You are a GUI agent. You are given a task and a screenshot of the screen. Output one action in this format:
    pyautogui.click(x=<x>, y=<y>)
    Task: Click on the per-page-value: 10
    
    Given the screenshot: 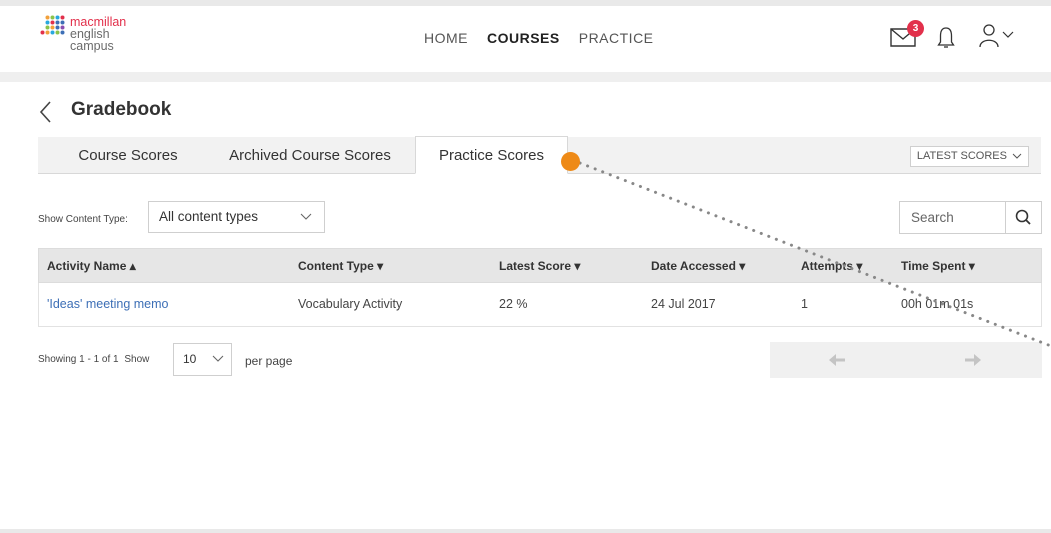 What is the action you would take?
    pyautogui.click(x=190, y=359)
    